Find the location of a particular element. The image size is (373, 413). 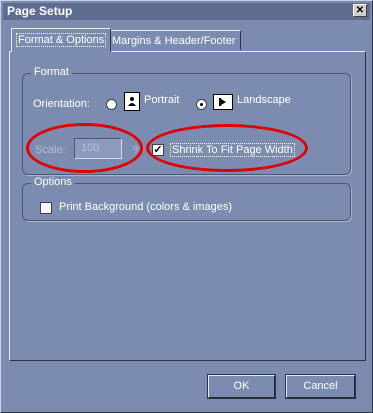

ok-button: OK is located at coordinates (241, 386).